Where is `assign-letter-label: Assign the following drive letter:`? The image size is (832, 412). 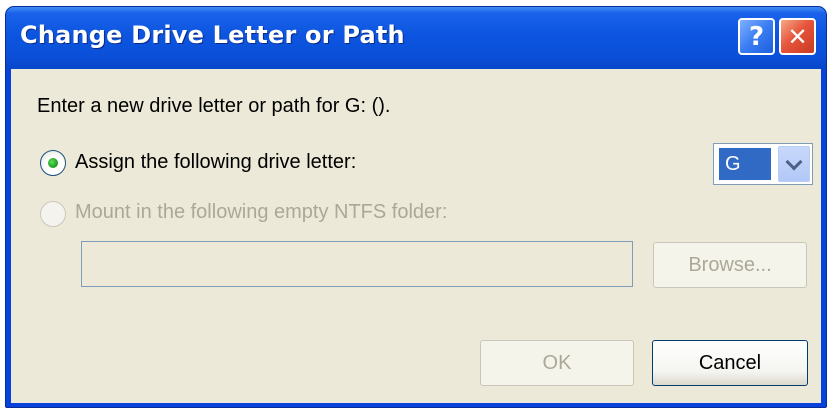 assign-letter-label: Assign the following drive letter: is located at coordinates (215, 162).